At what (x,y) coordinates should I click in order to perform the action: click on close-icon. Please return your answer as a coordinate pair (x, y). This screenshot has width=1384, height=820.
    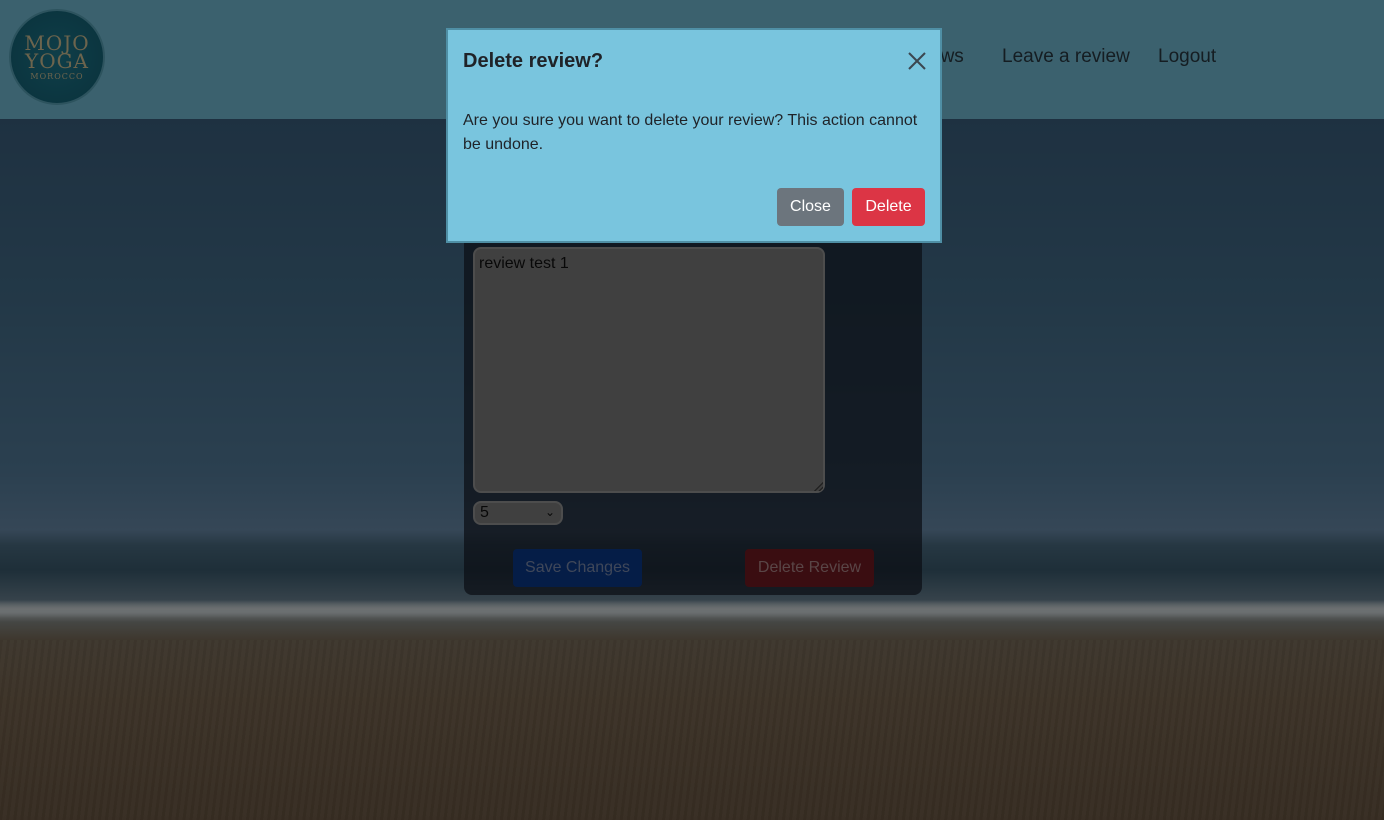
    Looking at the image, I should click on (917, 61).